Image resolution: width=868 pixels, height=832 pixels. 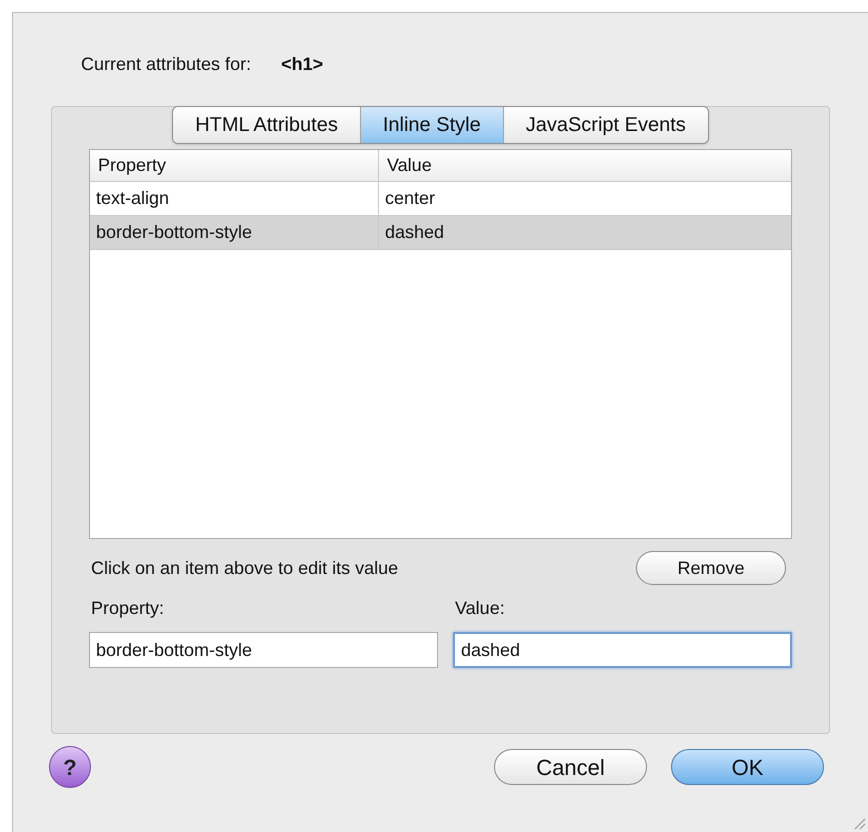 What do you see at coordinates (244, 568) in the screenshot?
I see `hint-text: Click on an item above to edit its value` at bounding box center [244, 568].